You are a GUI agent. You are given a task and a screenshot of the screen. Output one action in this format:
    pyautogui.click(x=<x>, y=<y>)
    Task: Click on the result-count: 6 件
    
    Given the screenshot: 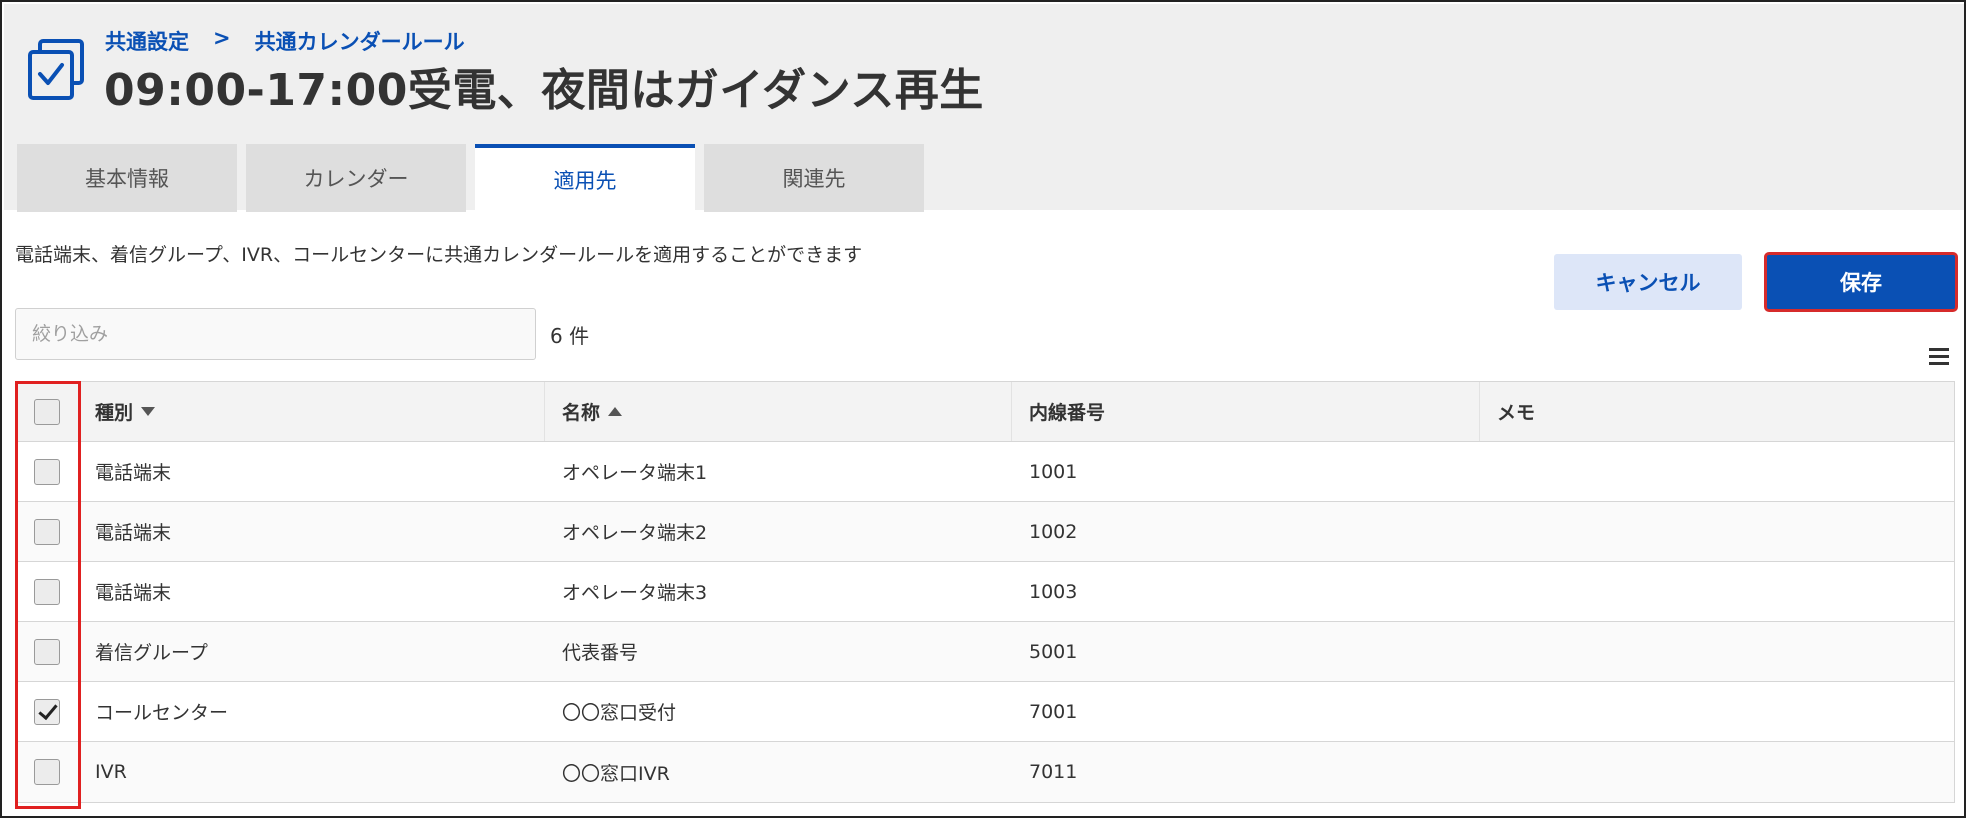 What is the action you would take?
    pyautogui.click(x=570, y=336)
    